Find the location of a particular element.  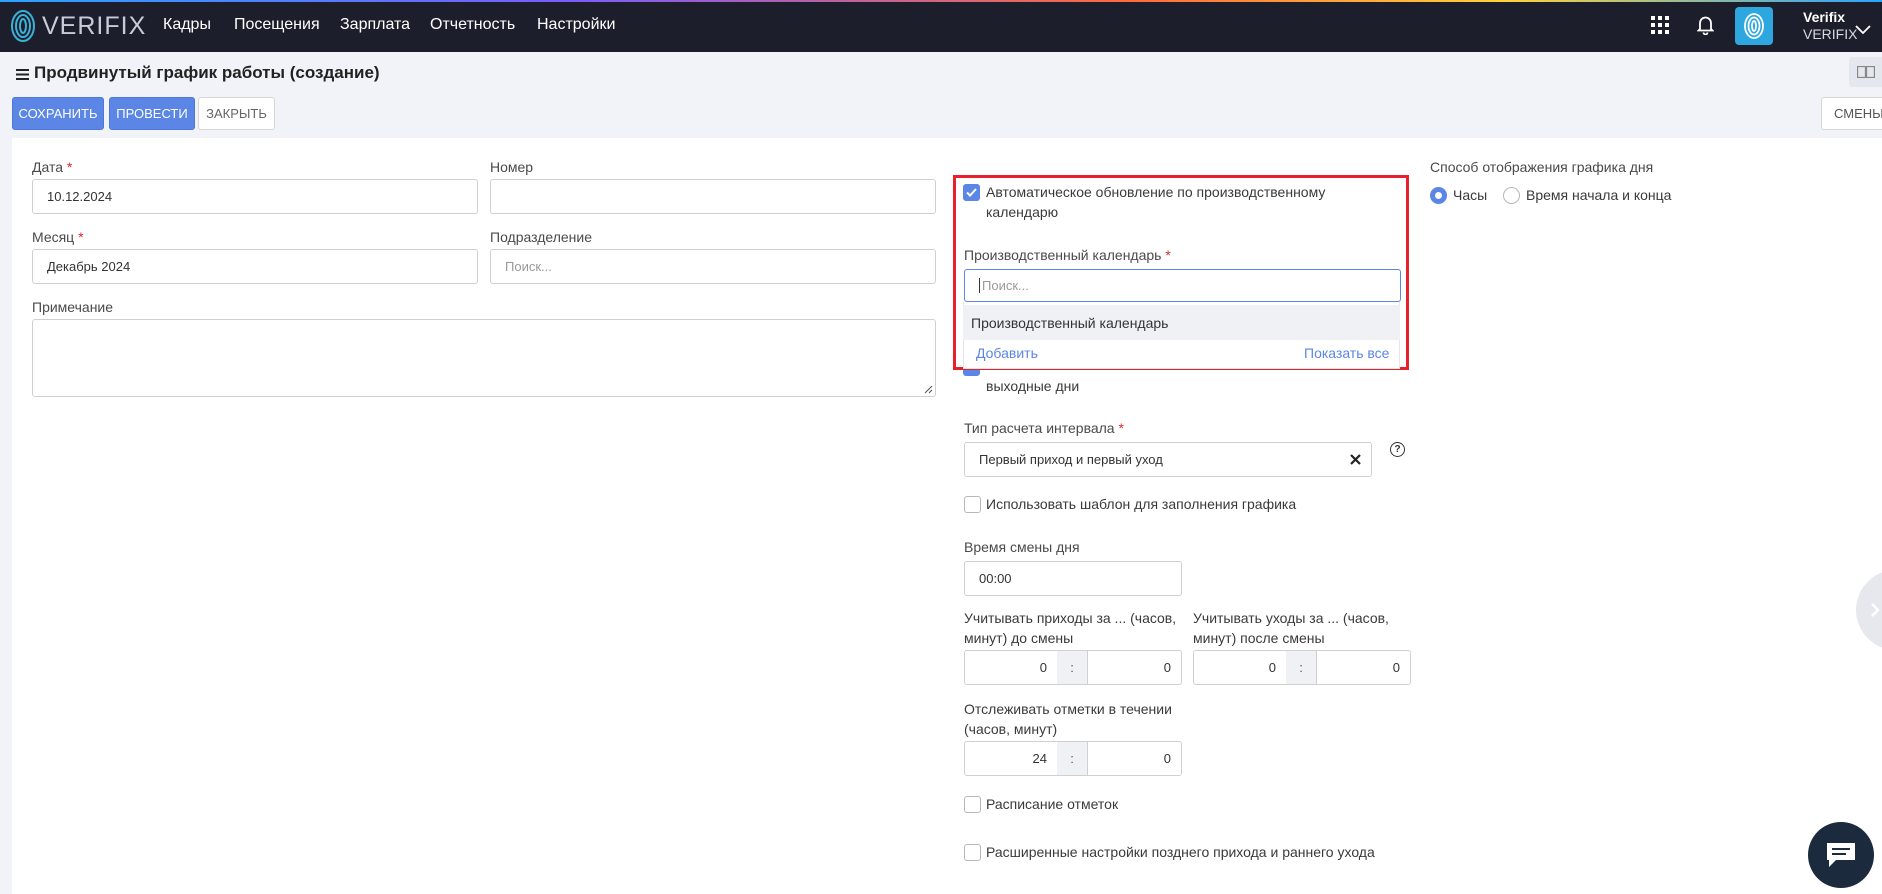

chat-icon is located at coordinates (1841, 855).